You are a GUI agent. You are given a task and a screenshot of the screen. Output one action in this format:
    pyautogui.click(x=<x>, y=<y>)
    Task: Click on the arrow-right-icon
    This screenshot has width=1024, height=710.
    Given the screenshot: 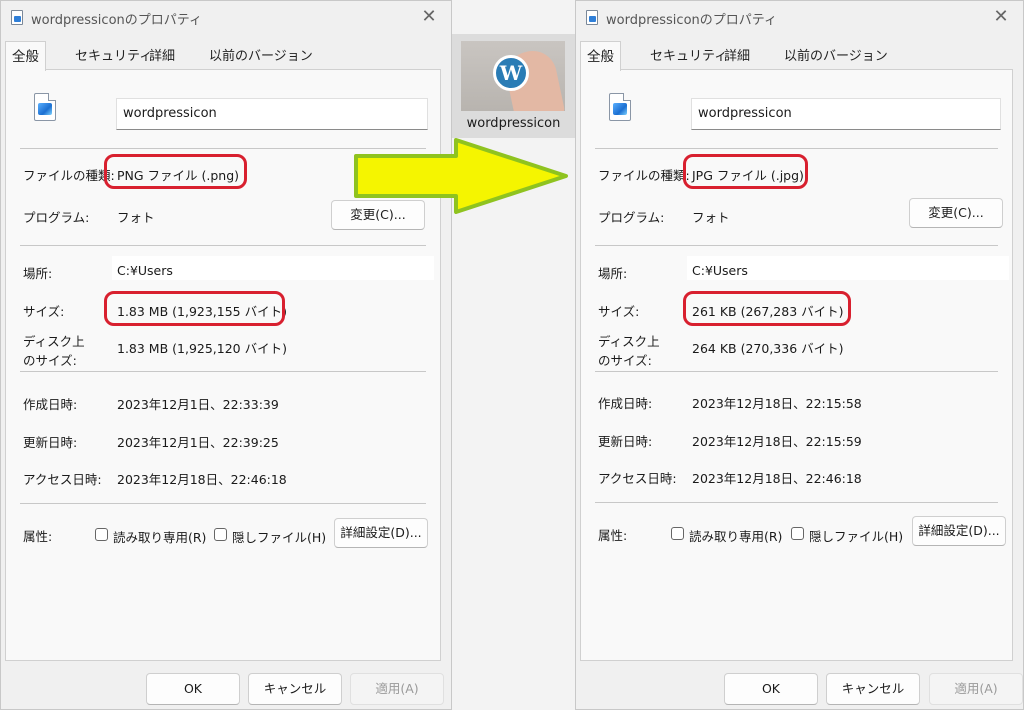 What is the action you would take?
    pyautogui.click(x=461, y=176)
    